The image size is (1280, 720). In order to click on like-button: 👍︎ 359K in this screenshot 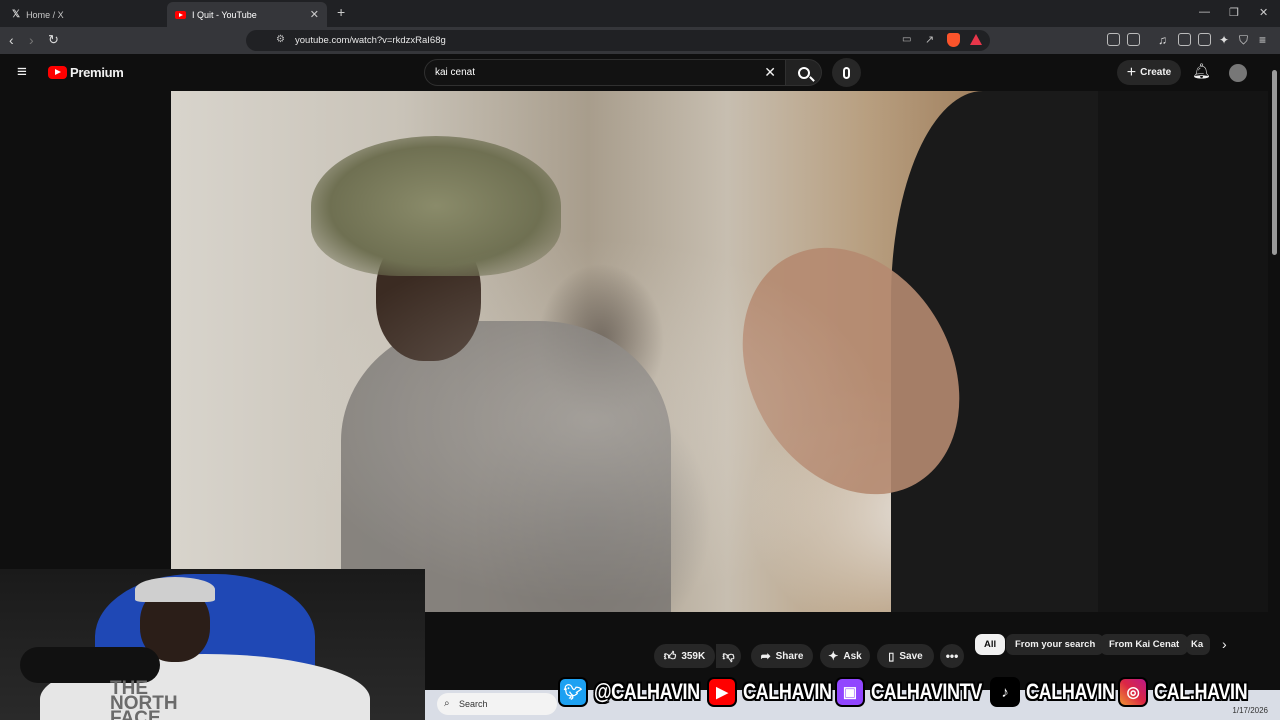, I will do `click(684, 656)`.